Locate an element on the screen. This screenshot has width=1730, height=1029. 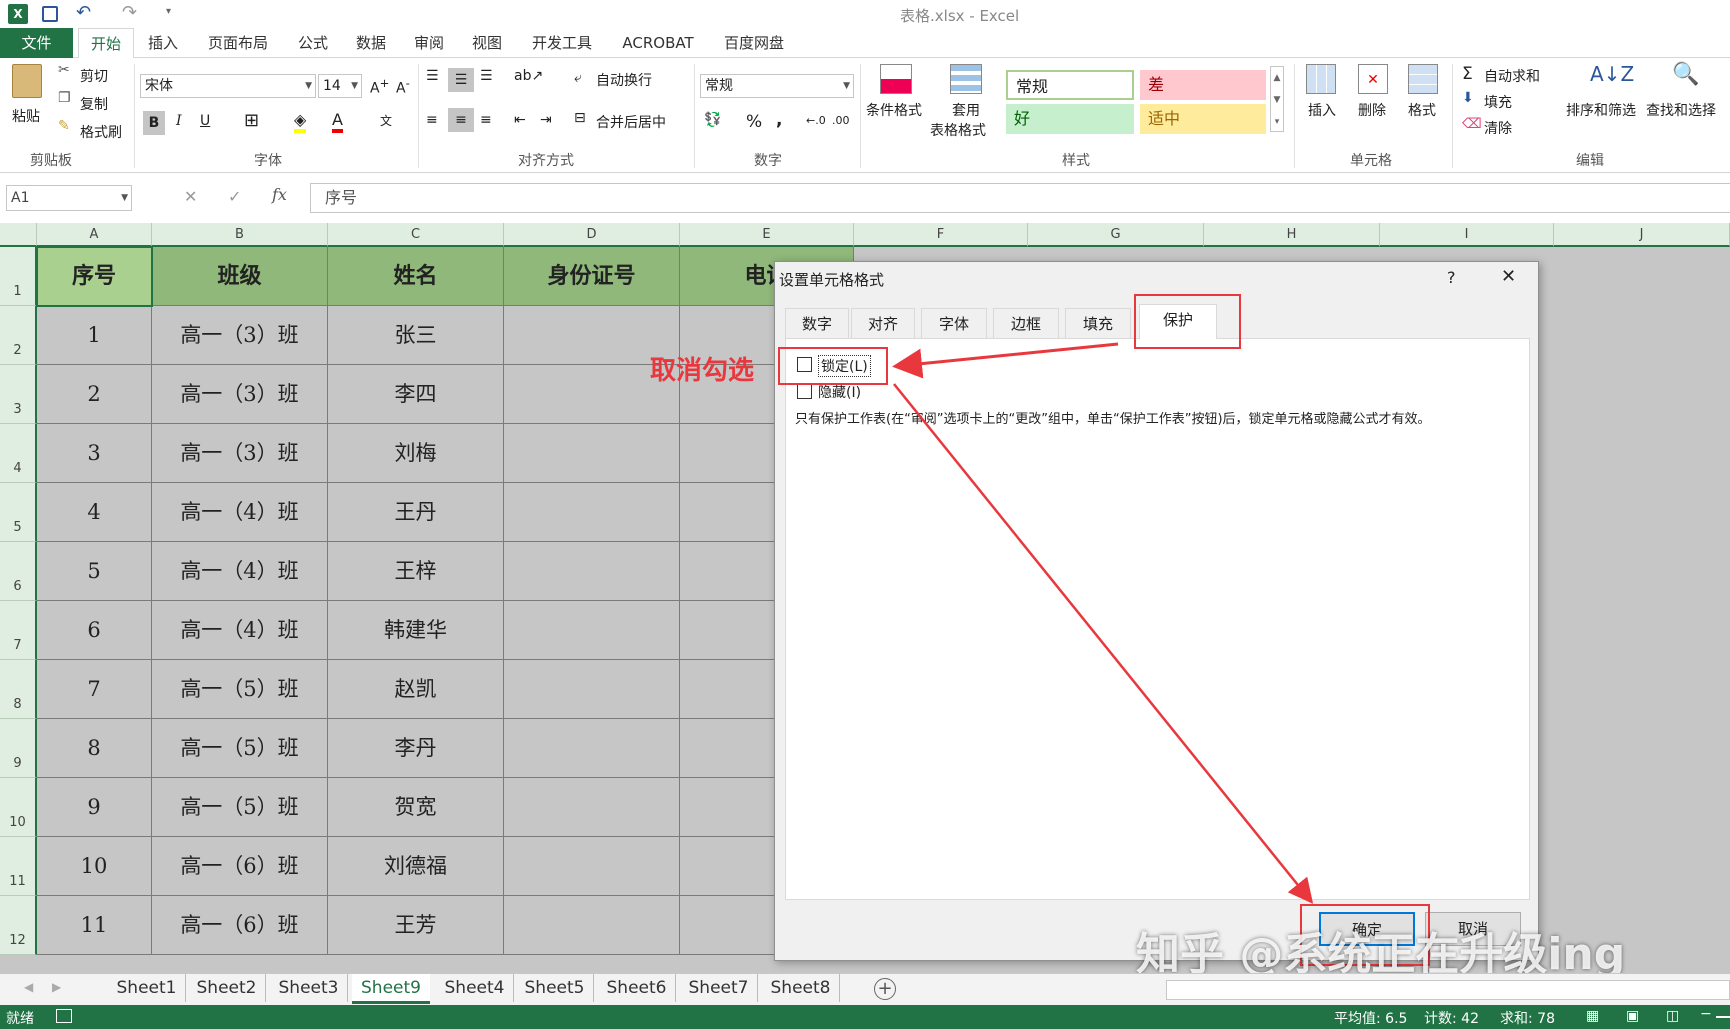
annotation-arrows is located at coordinates (1103, 623).